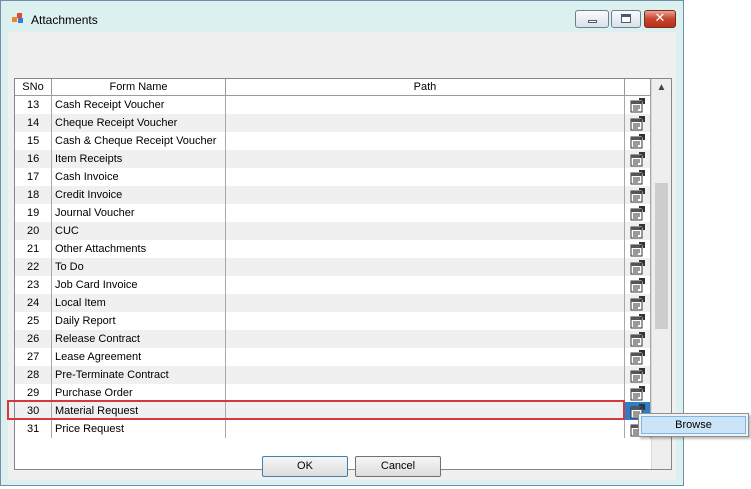 The width and height of the screenshot is (751, 489). Describe the element at coordinates (139, 87) in the screenshot. I see `column-header-form-name: Form Name` at that location.